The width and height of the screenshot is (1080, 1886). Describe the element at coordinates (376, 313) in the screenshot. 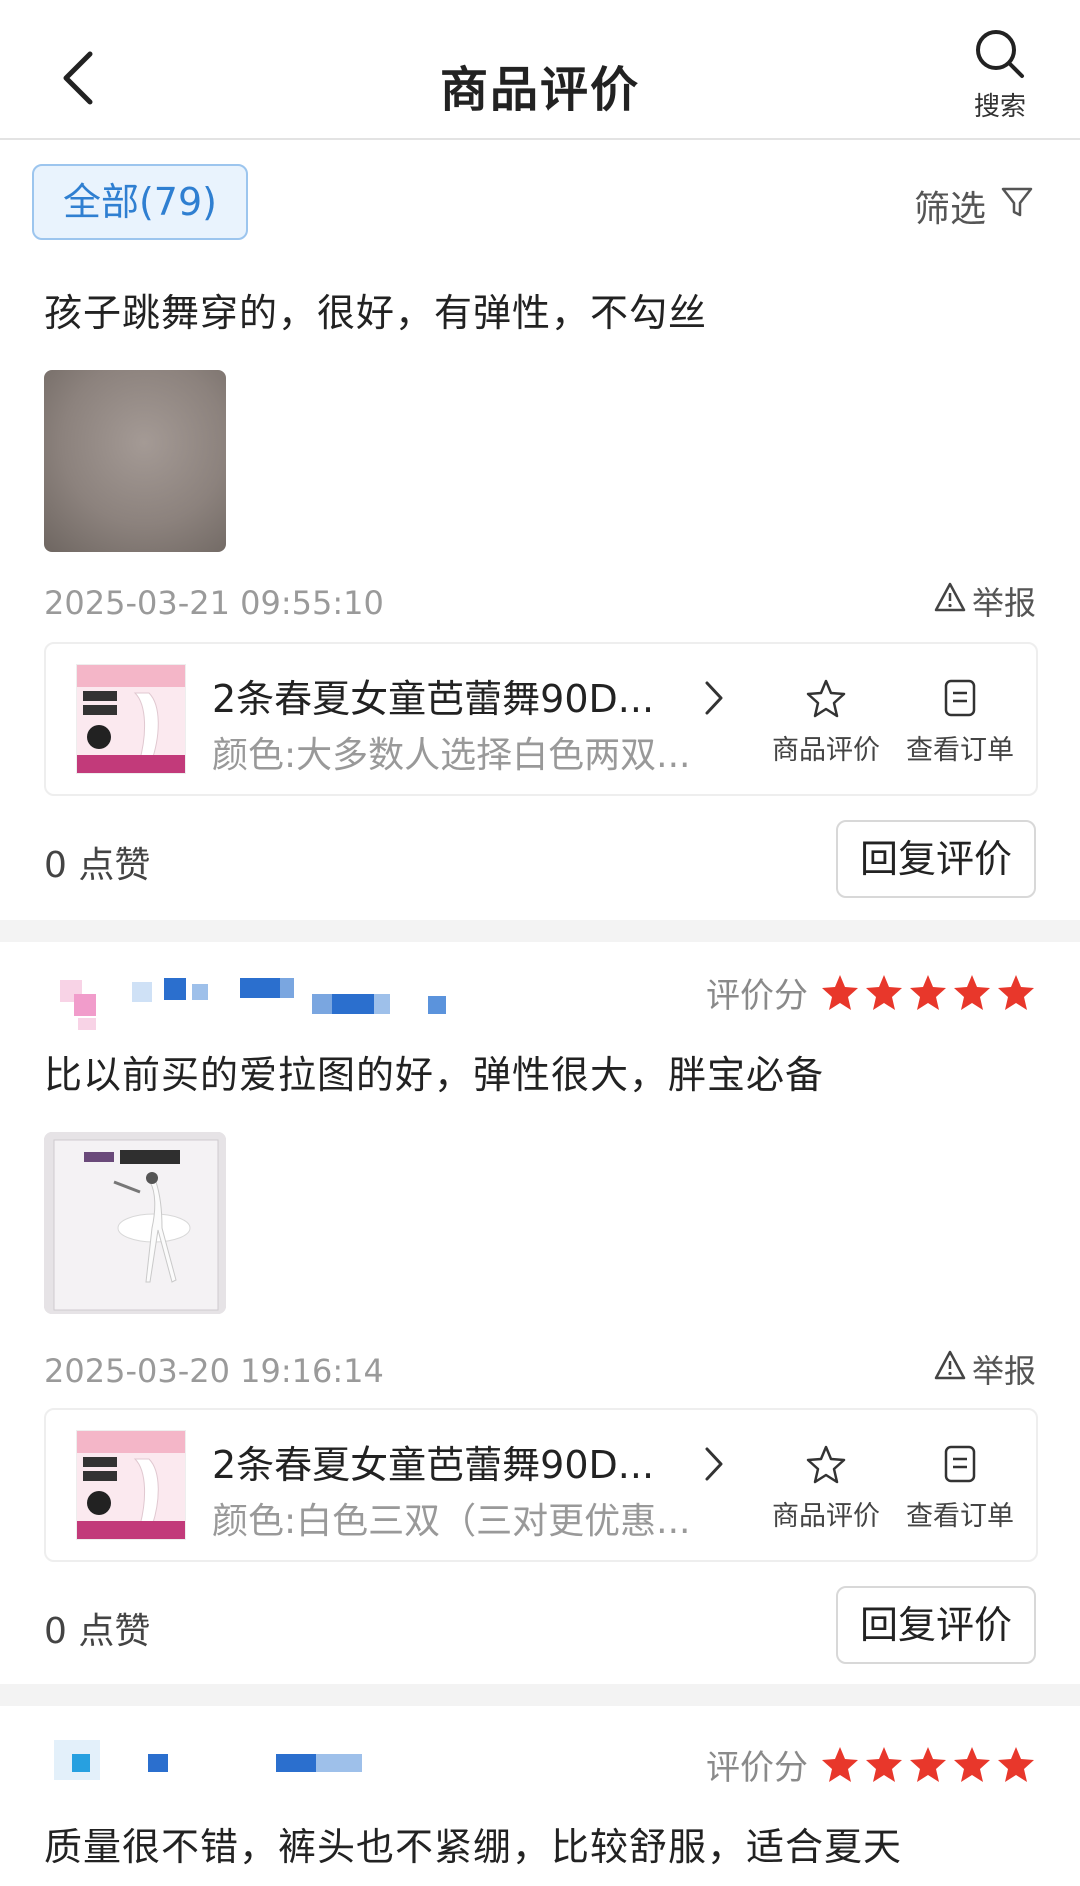

I see `review-content: 孩子跳舞穿的，很好，有弹性，不勾丝` at that location.